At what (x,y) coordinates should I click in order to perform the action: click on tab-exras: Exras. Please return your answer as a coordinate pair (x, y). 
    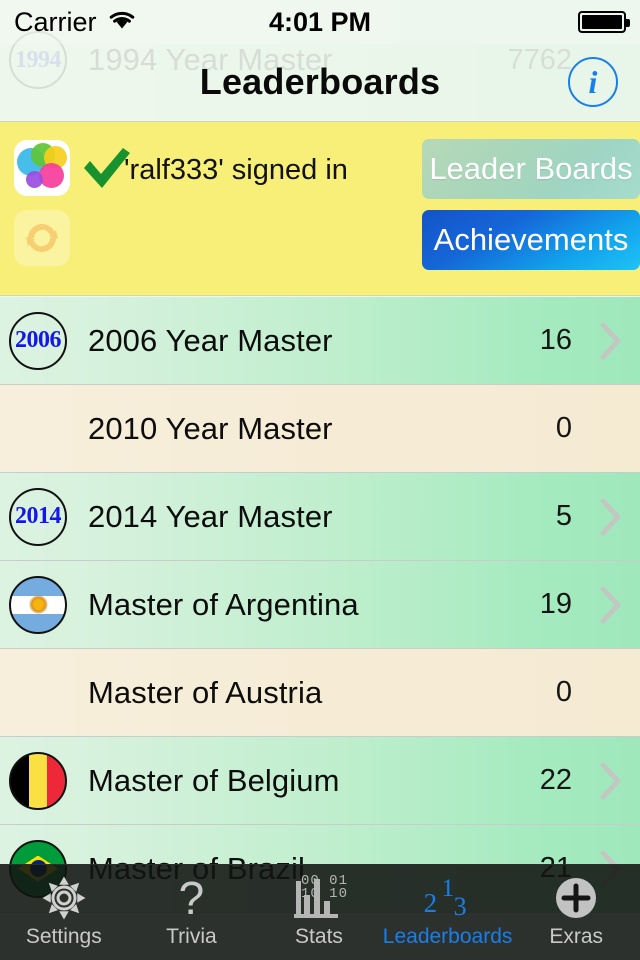
    Looking at the image, I should click on (576, 912).